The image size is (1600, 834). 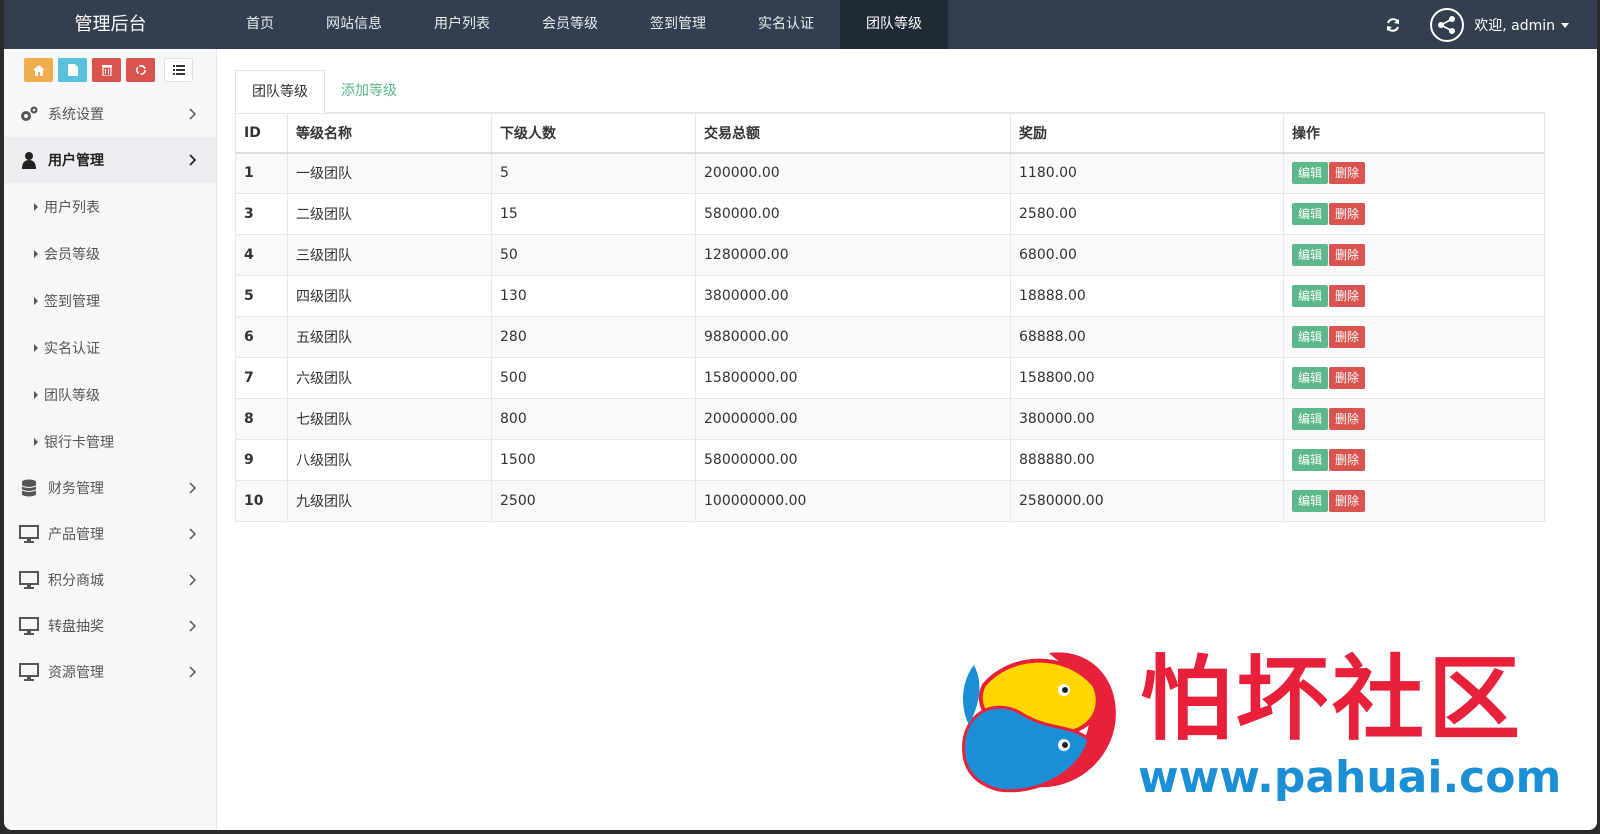 What do you see at coordinates (110, 488) in the screenshot?
I see `sidebar-item-finance: 财务管理` at bounding box center [110, 488].